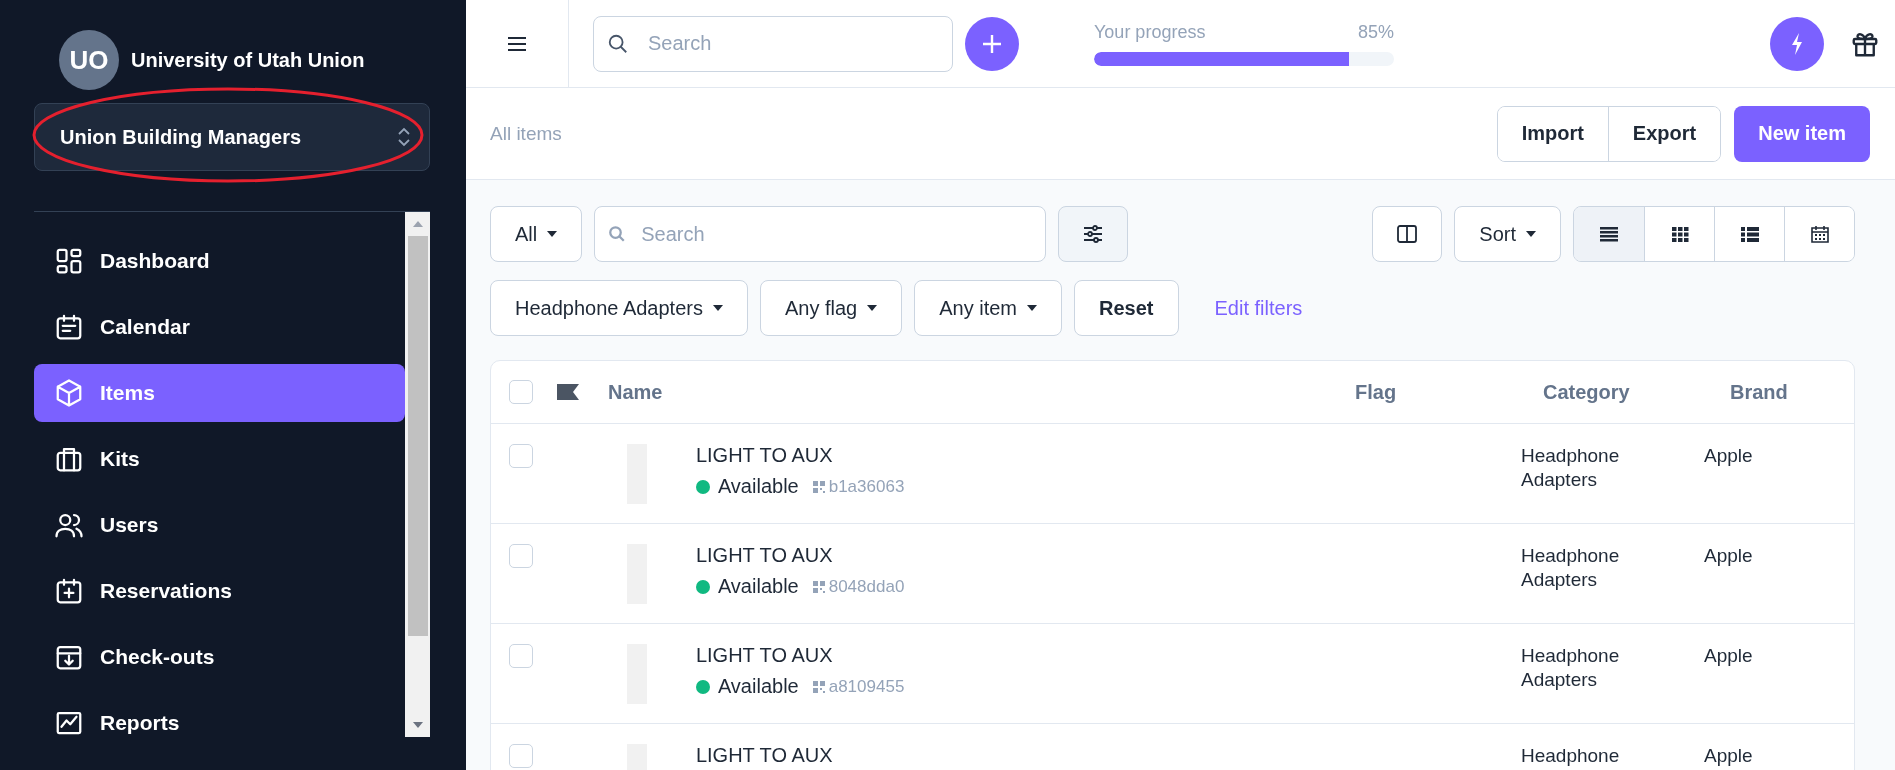 The image size is (1895, 770). What do you see at coordinates (568, 392) in the screenshot?
I see `flag-icon` at bounding box center [568, 392].